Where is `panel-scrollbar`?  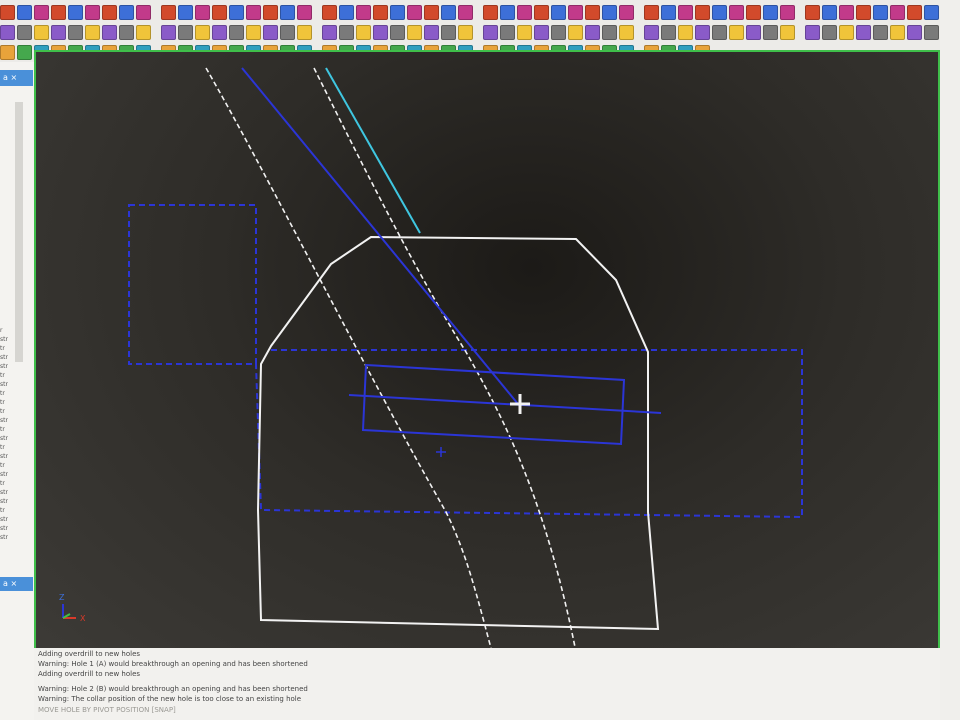 panel-scrollbar is located at coordinates (19, 232).